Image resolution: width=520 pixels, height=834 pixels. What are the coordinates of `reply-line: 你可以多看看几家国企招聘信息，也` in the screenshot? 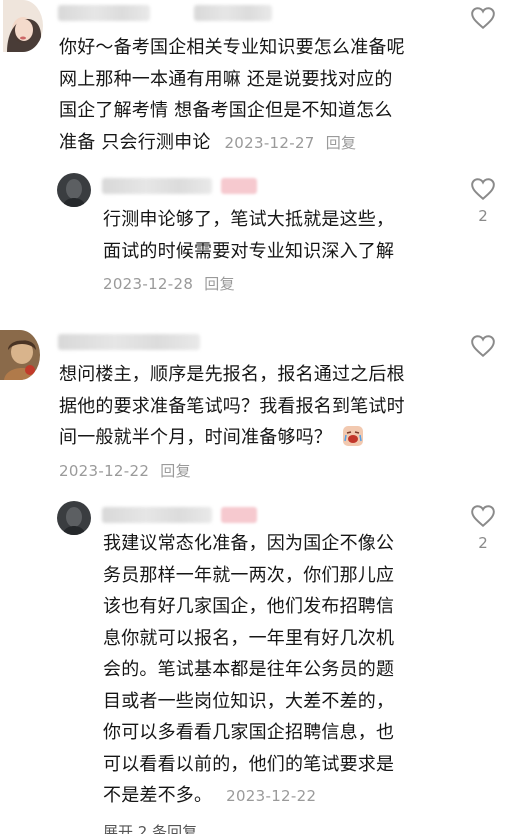 It's located at (249, 732).